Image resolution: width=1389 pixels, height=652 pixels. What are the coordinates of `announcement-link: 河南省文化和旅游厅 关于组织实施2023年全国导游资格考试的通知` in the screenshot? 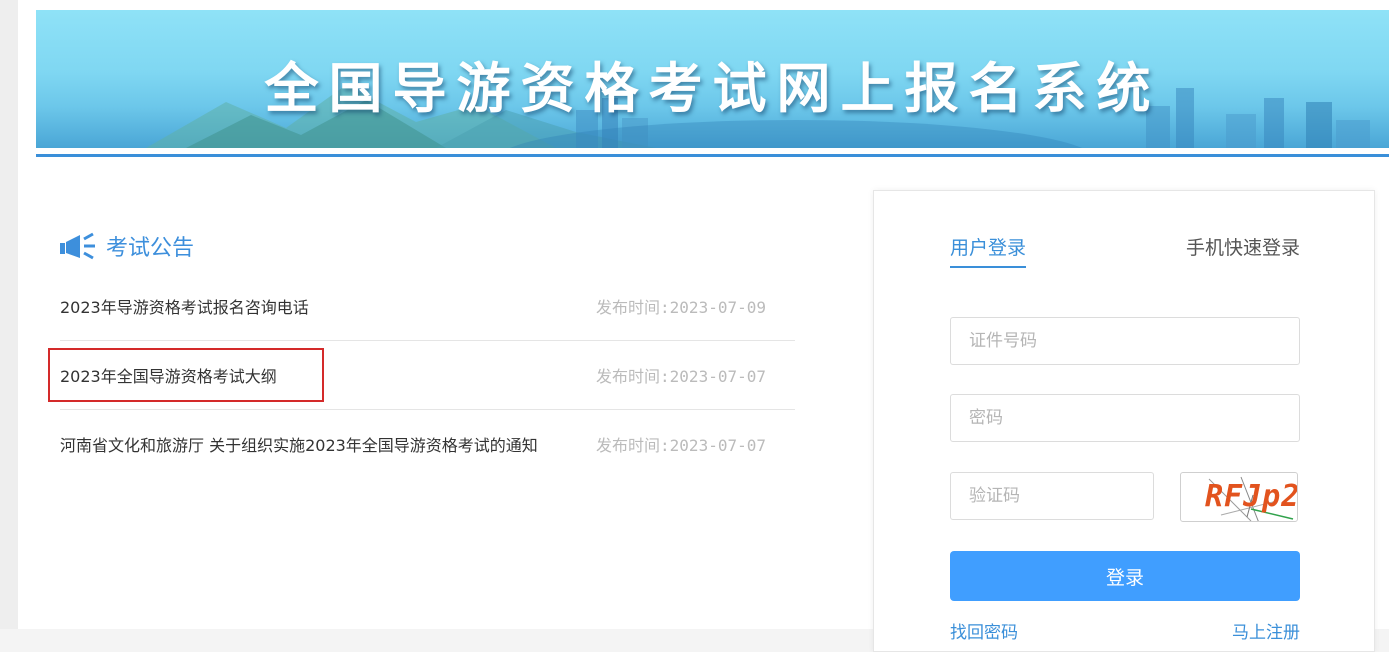 It's located at (299, 444).